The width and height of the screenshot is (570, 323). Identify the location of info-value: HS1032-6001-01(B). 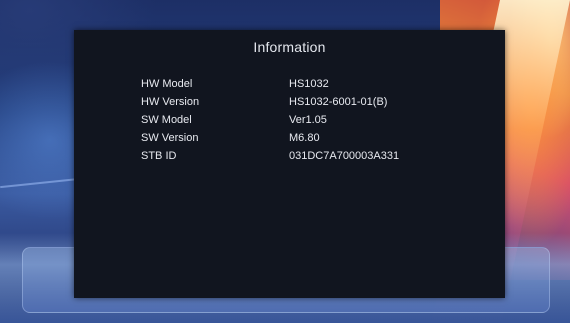
(338, 102).